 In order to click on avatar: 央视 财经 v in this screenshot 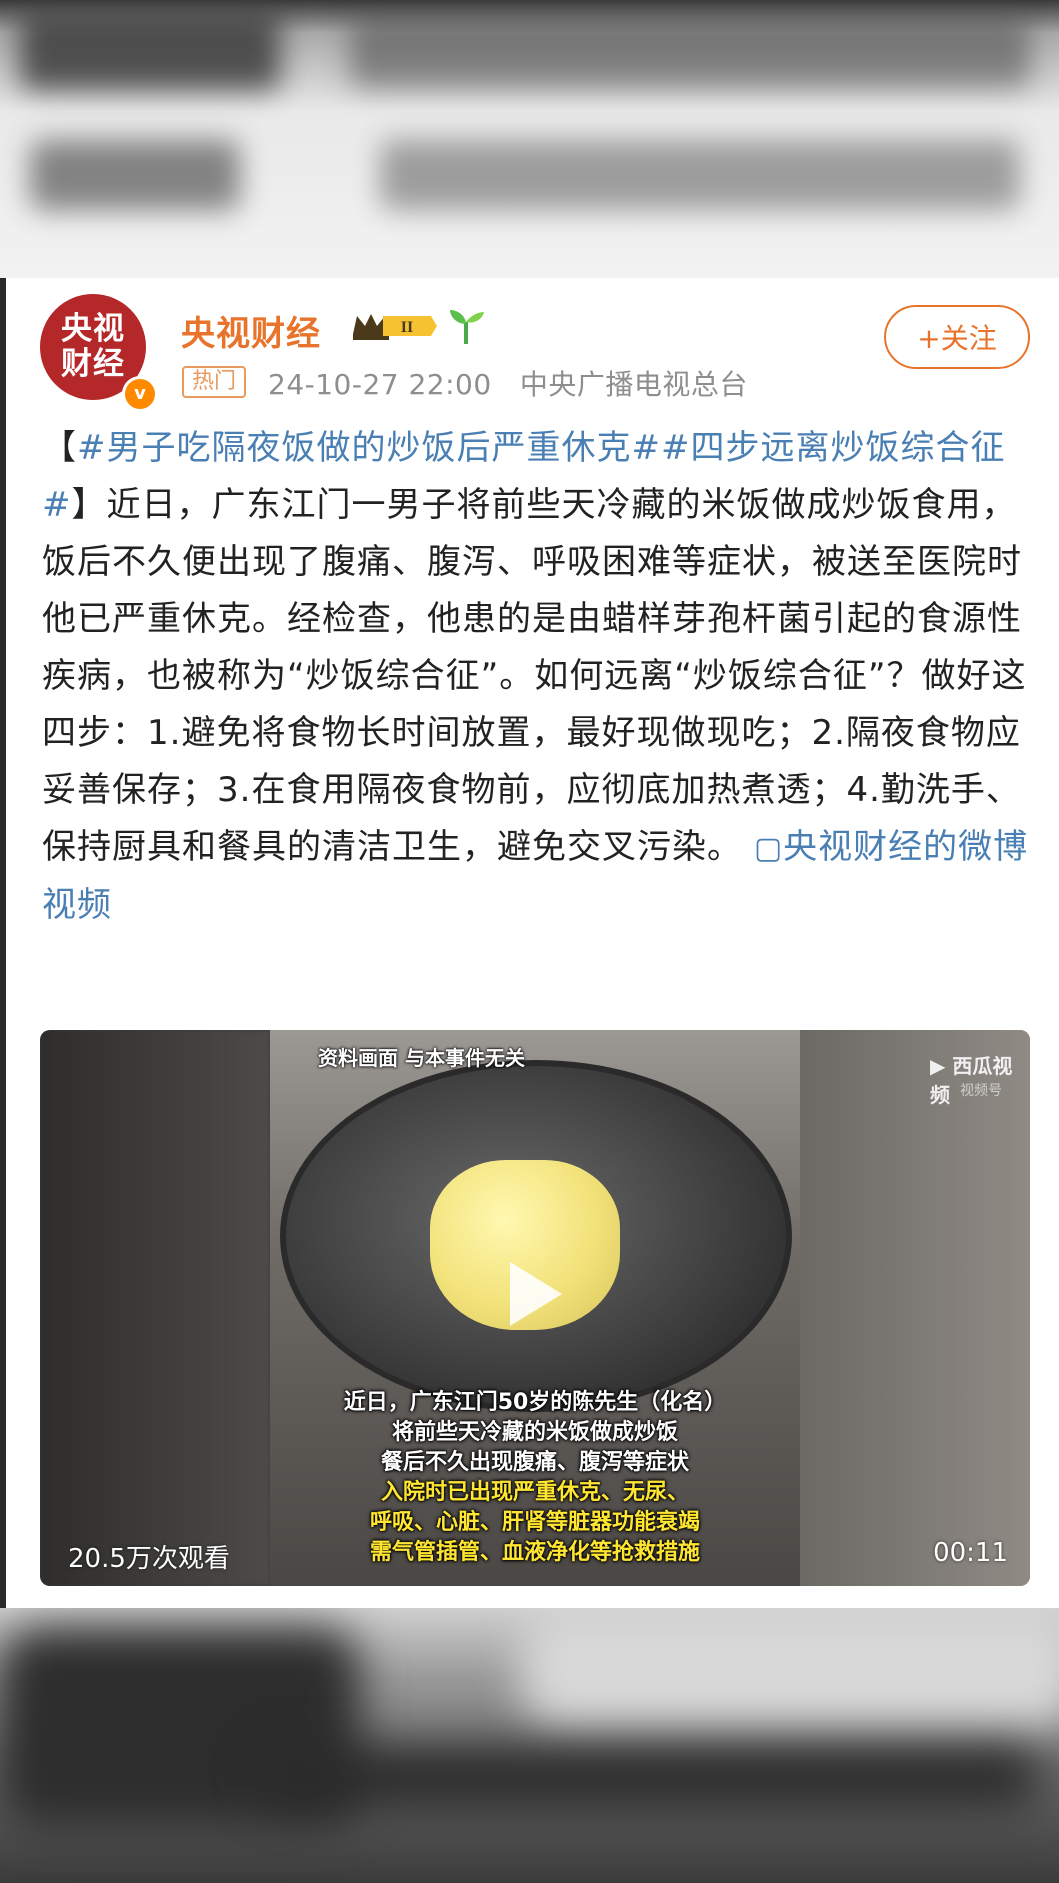, I will do `click(99, 353)`.